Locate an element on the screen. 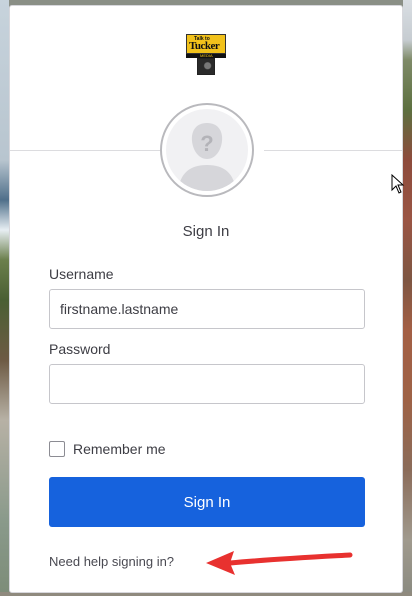 This screenshot has height=596, width=412. divider-left is located at coordinates (85, 150).